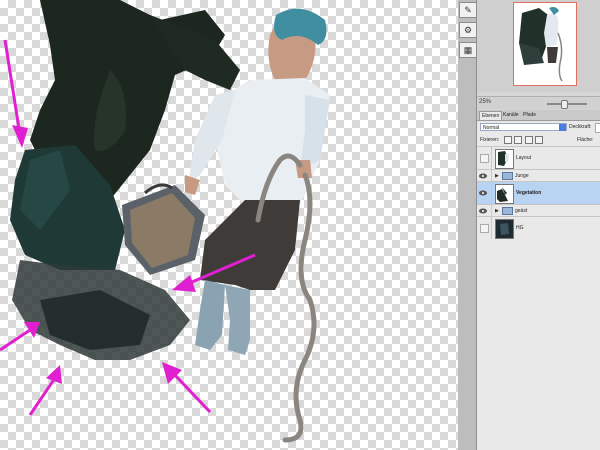 This screenshot has width=600, height=450. Describe the element at coordinates (485, 102) in the screenshot. I see `zoom-value: 25%` at that location.